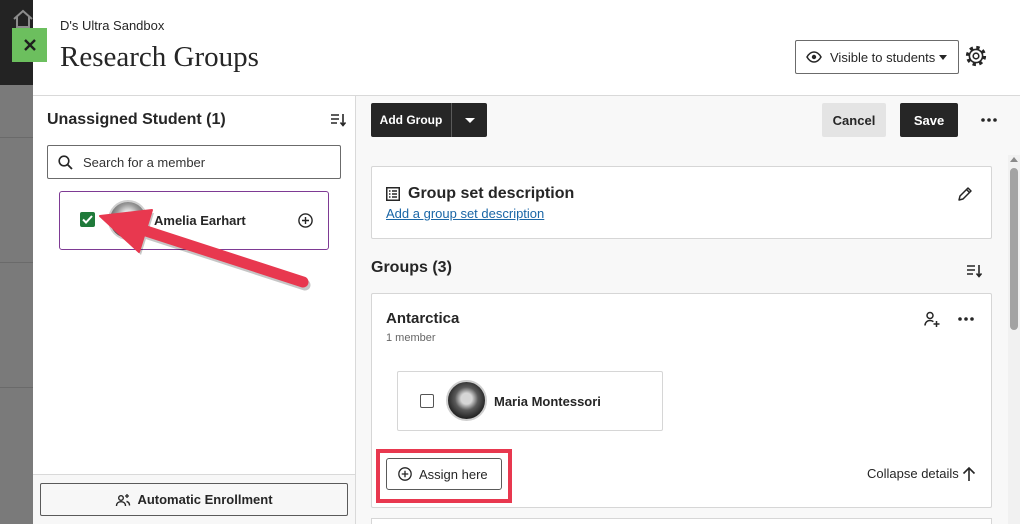 The image size is (1020, 524). Describe the element at coordinates (411, 267) in the screenshot. I see `groups-title: Groups (3)` at that location.